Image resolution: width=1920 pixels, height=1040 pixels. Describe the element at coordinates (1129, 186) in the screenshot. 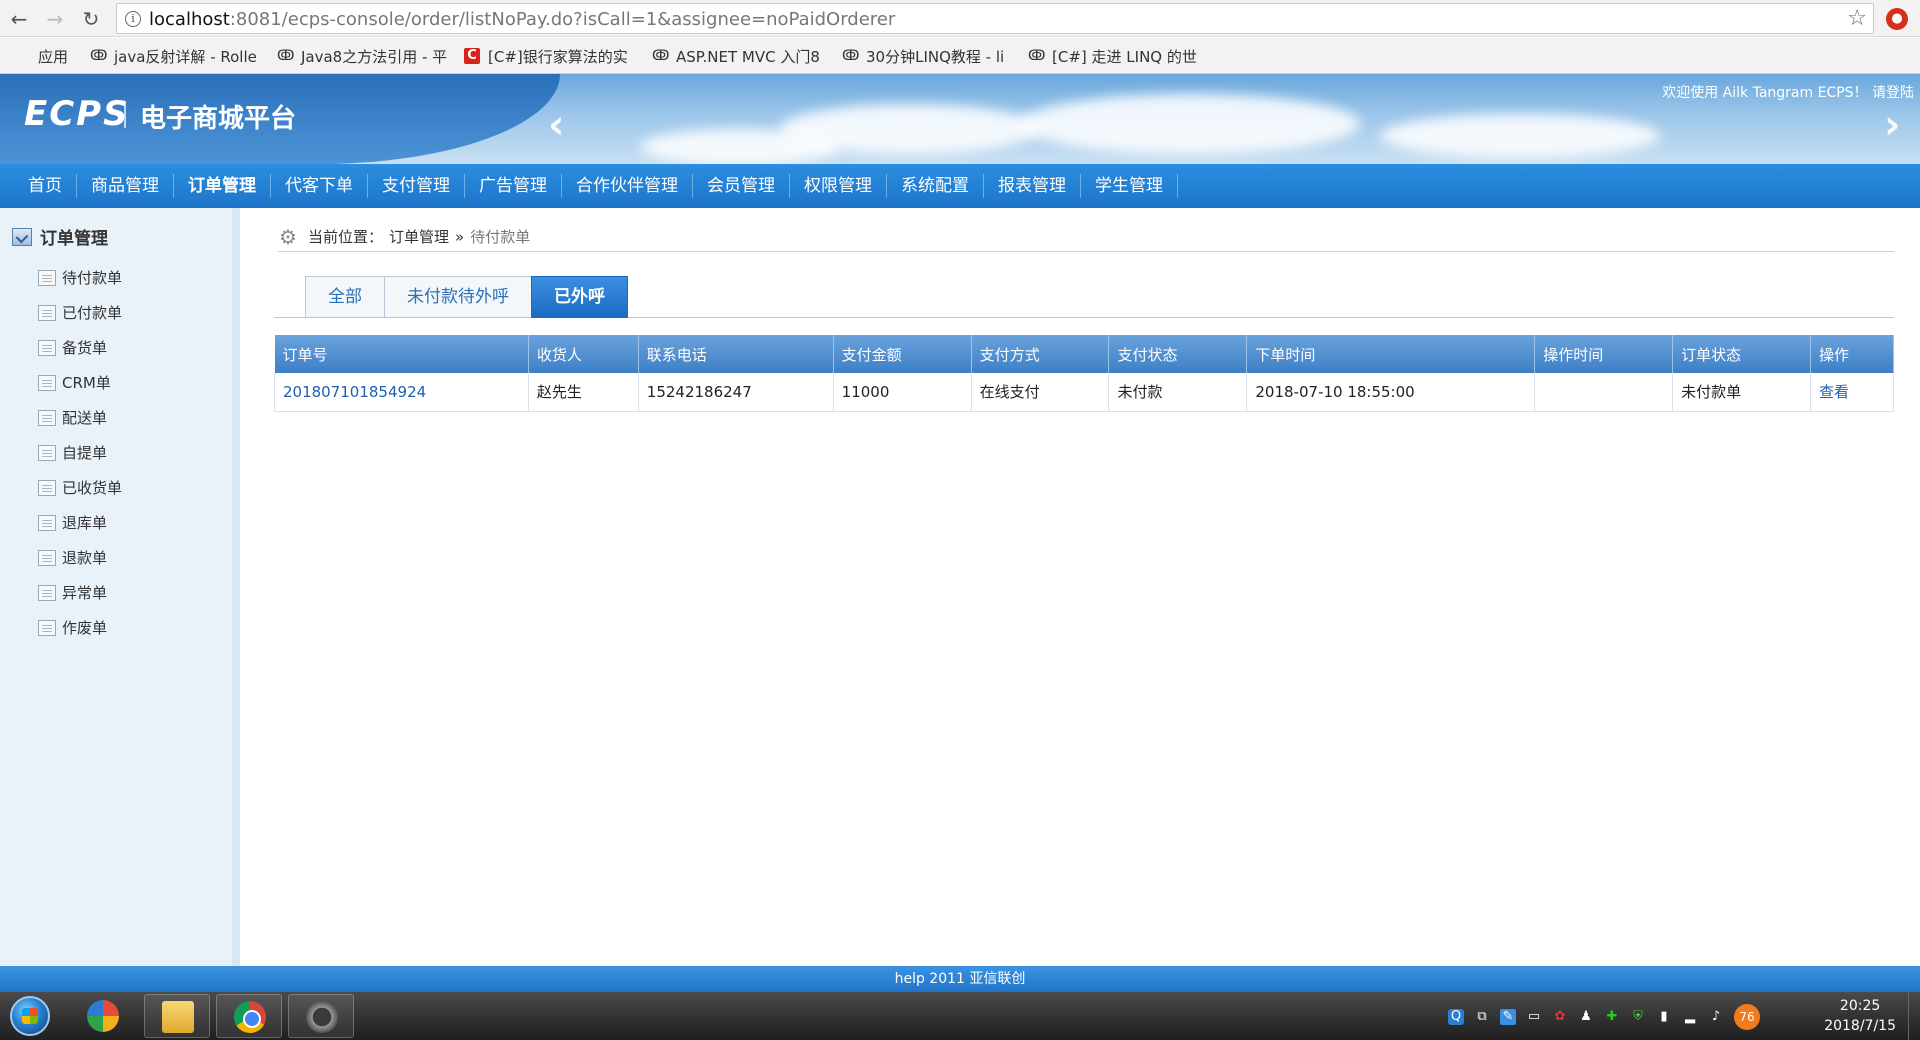

I see `nav-item-students: 学生管理` at that location.